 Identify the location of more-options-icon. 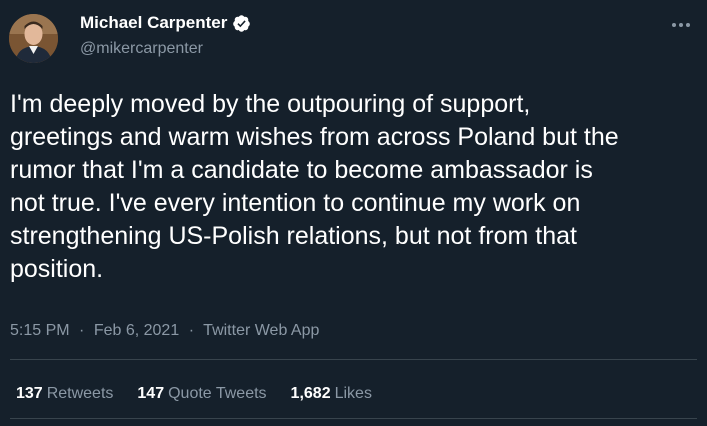
(681, 25).